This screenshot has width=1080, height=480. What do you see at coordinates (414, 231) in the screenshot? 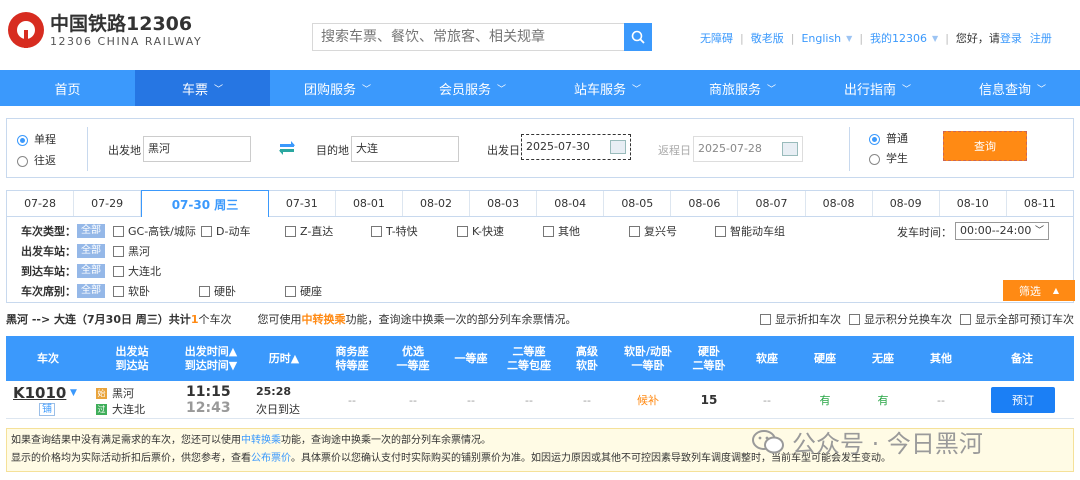
I see `type-option: T-特快` at bounding box center [414, 231].